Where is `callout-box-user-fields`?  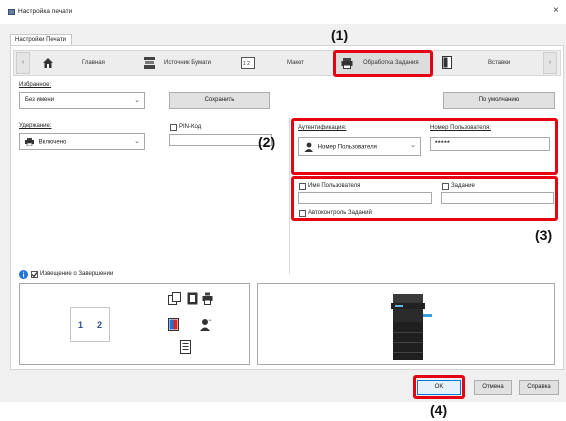
callout-box-user-fields is located at coordinates (424, 198).